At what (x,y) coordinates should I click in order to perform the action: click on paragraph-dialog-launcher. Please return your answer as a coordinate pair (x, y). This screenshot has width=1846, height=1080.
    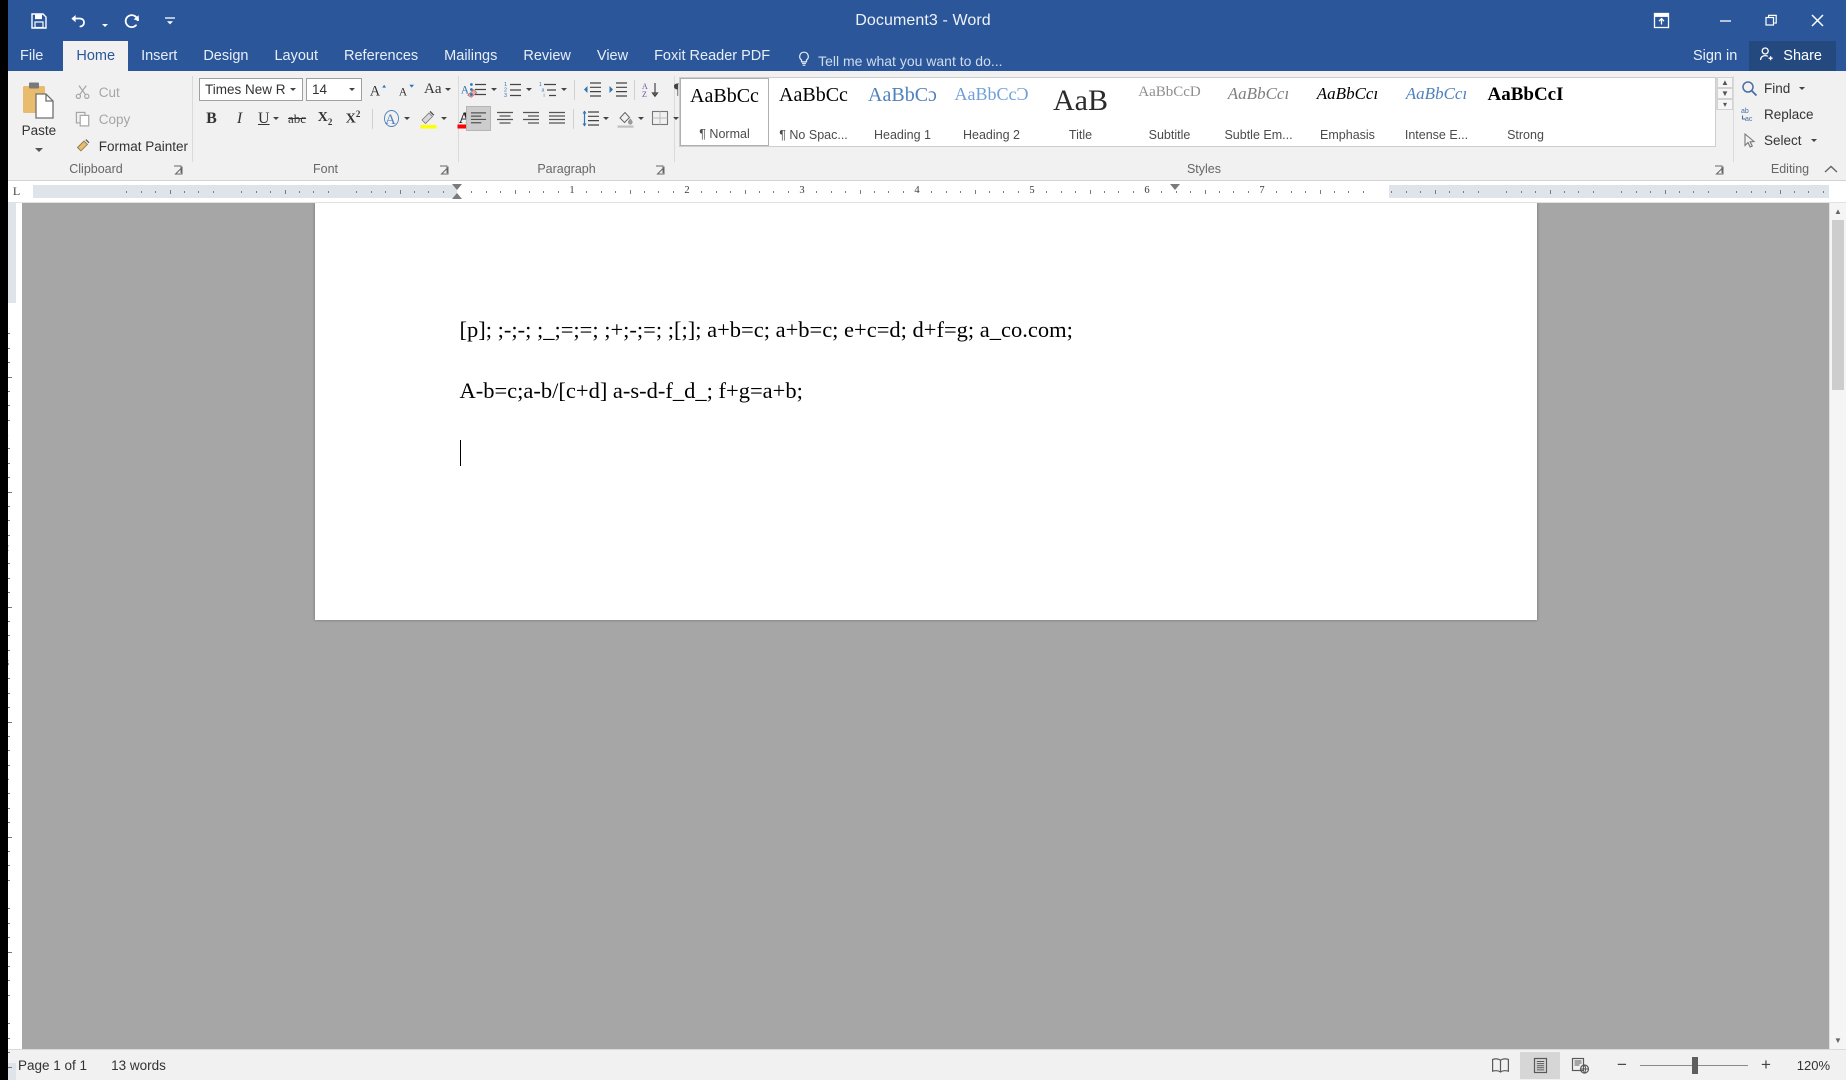
    Looking at the image, I should click on (661, 172).